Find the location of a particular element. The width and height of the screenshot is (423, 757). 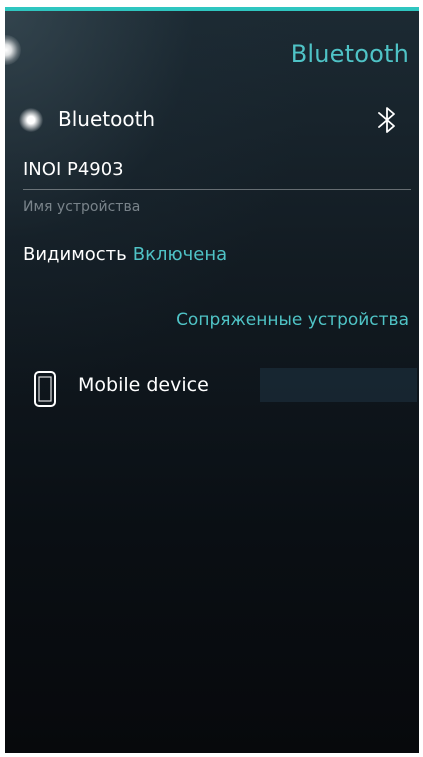

paired-device-item: Mobile device is located at coordinates (212, 390).